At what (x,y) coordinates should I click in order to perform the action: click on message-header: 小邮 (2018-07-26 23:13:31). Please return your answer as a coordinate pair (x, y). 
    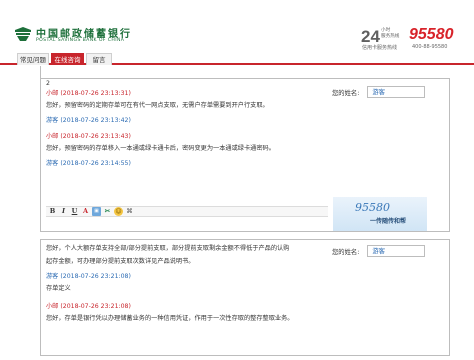
    Looking at the image, I should click on (88, 93).